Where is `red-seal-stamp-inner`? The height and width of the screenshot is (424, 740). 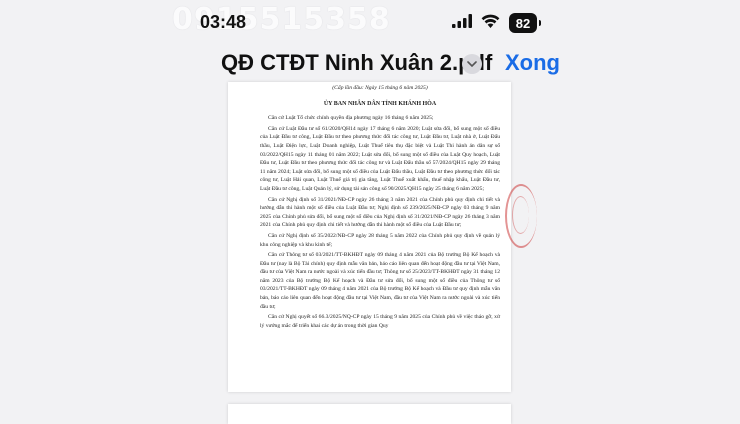 red-seal-stamp-inner is located at coordinates (520, 215).